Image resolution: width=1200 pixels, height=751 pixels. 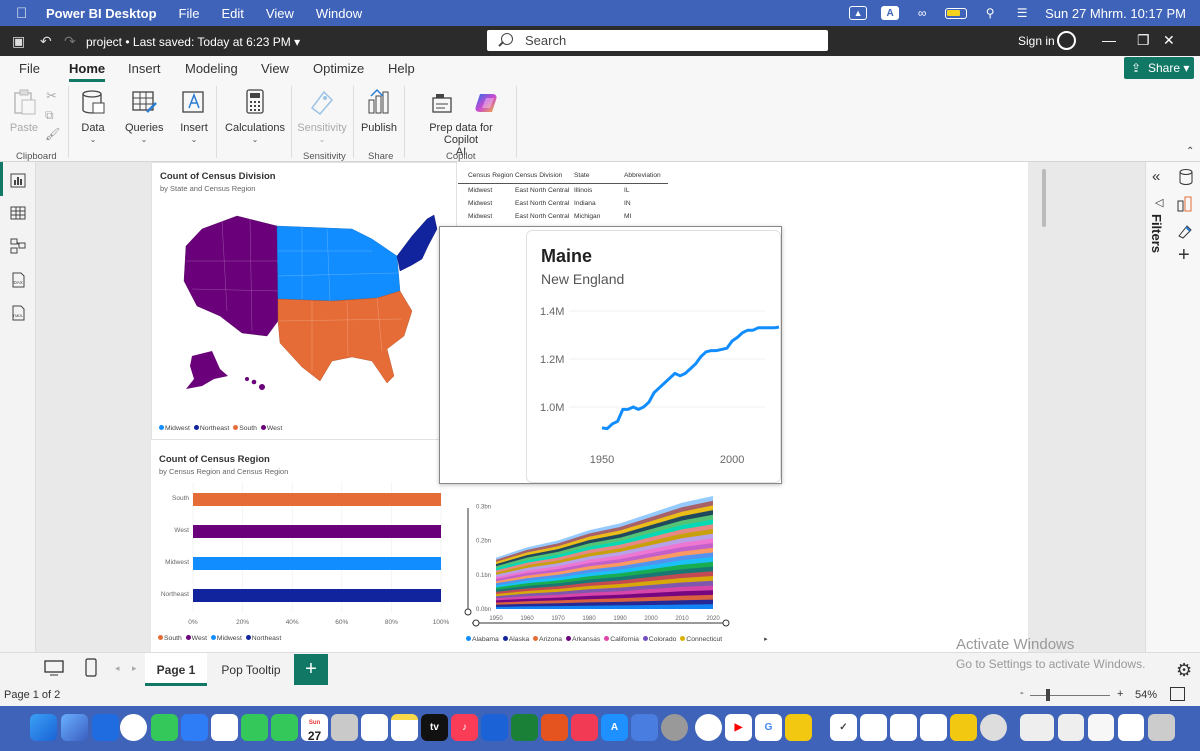 What do you see at coordinates (644, 727) in the screenshot?
I see `preview-icon` at bounding box center [644, 727].